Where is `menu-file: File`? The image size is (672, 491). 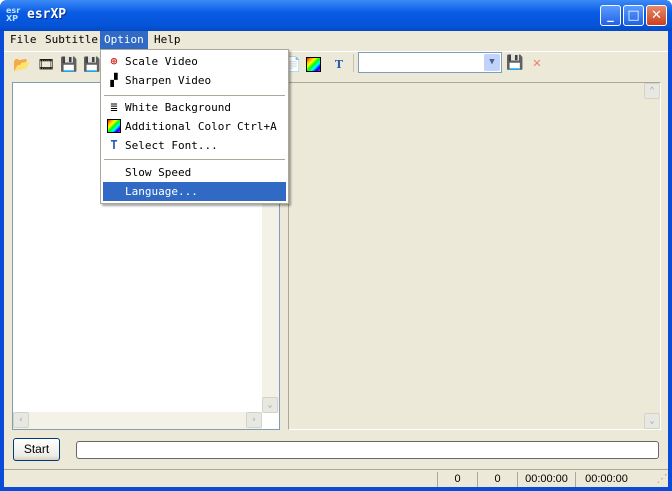
menu-file: File is located at coordinates (23, 40).